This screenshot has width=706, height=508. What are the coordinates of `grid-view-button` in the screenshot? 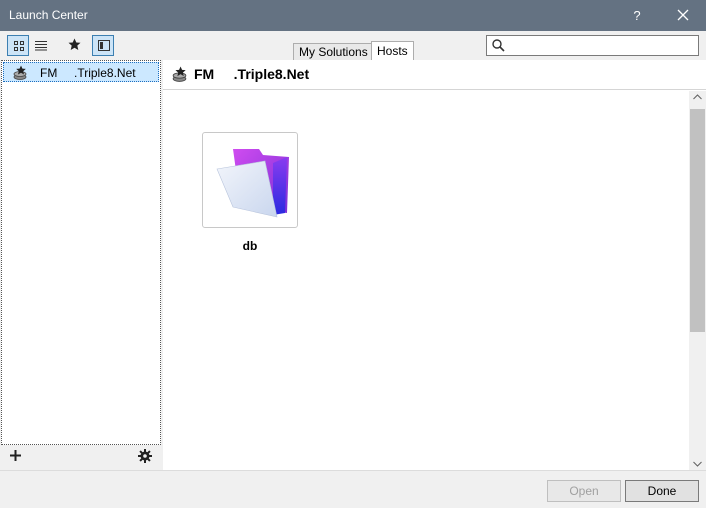 It's located at (18, 45).